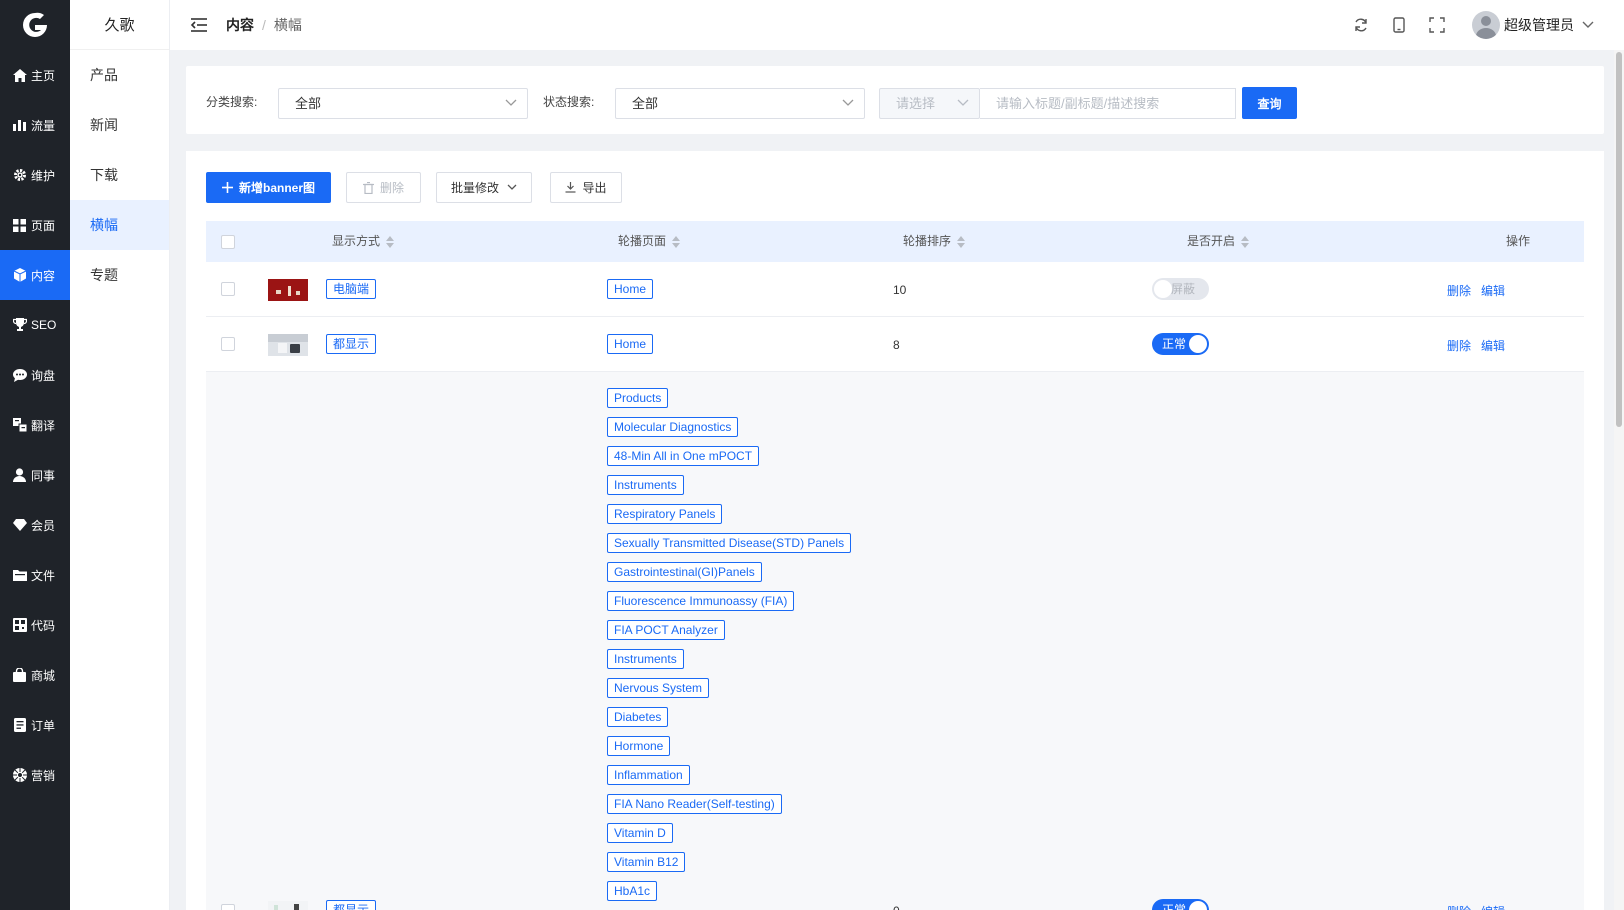 This screenshot has width=1624, height=910. What do you see at coordinates (1399, 25) in the screenshot?
I see `mobile-preview-icon` at bounding box center [1399, 25].